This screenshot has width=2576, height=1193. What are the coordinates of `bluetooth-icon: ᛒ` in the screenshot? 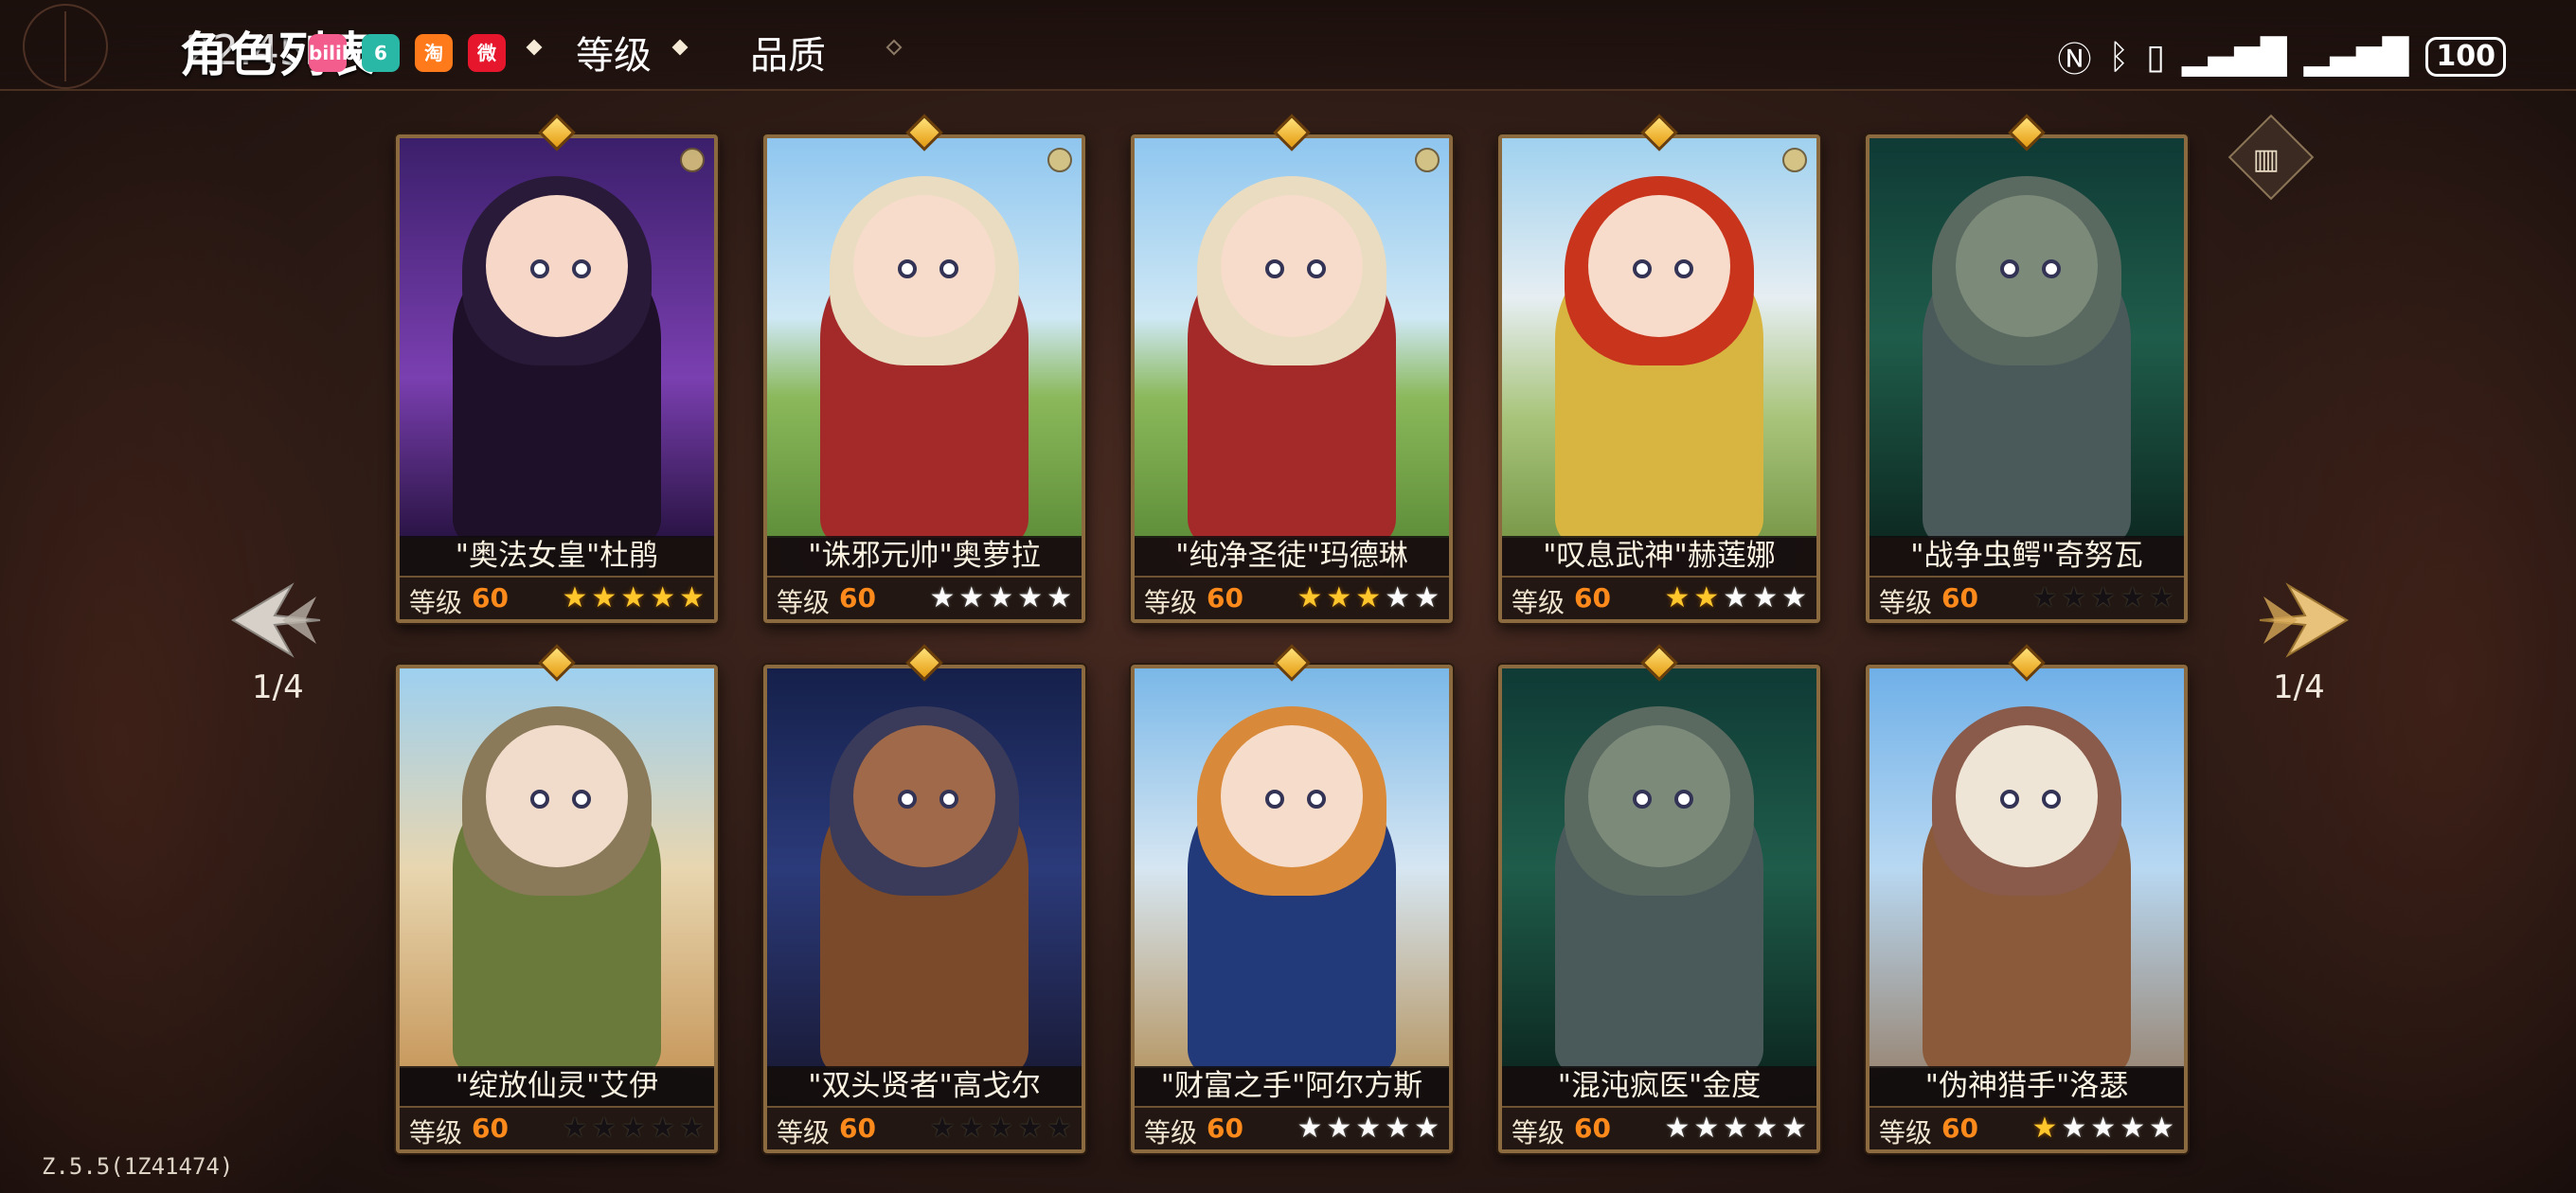 It's located at (2119, 57).